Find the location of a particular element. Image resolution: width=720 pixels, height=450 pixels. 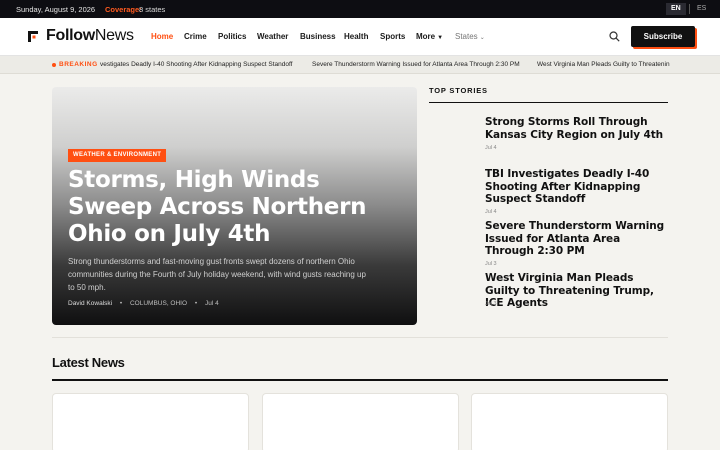

breaking-label: BREAKING is located at coordinates (78, 64).